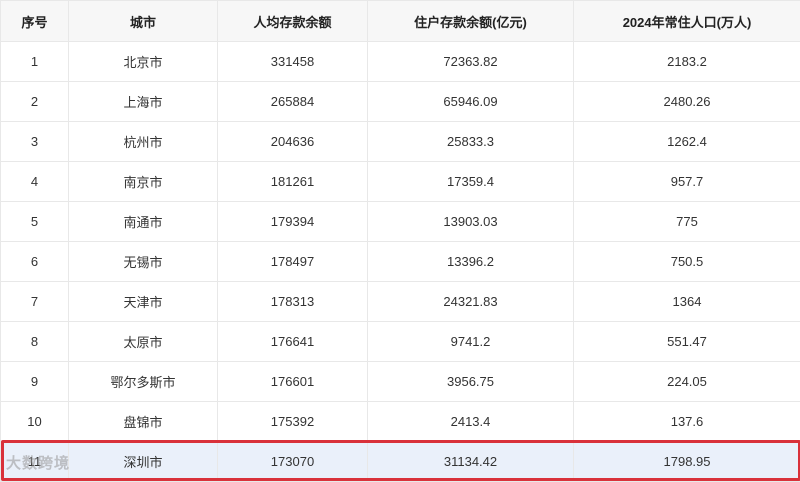  What do you see at coordinates (687, 382) in the screenshot?
I see `cell-population: 224.05` at bounding box center [687, 382].